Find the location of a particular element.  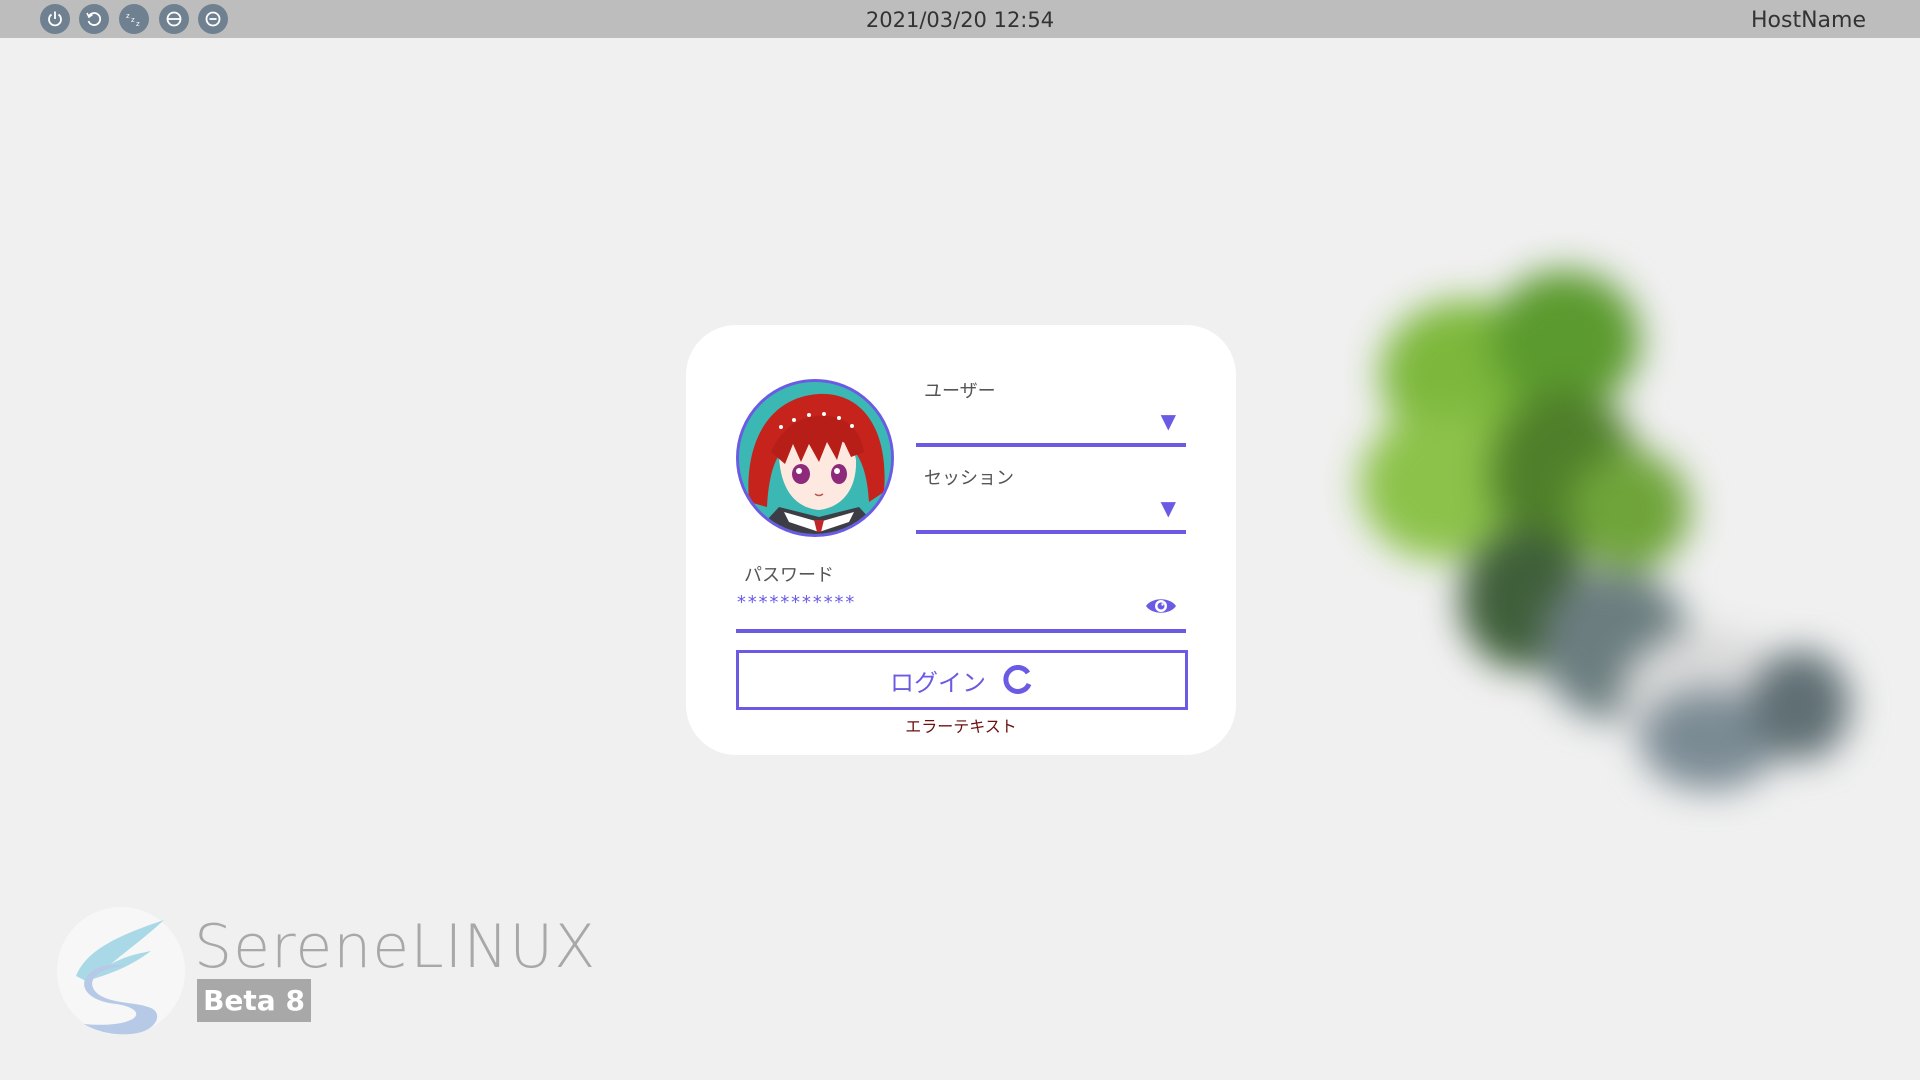

hybrid-sleep-icon is located at coordinates (213, 19).